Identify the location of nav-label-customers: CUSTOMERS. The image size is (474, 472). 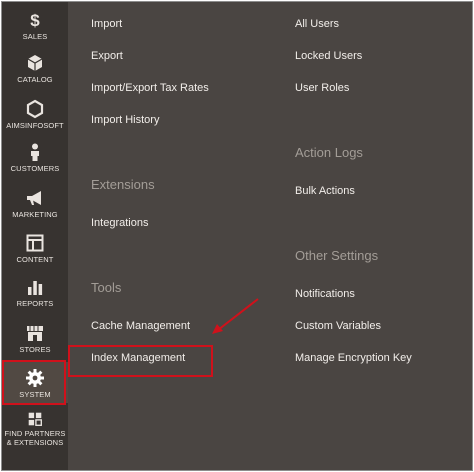
(35, 168).